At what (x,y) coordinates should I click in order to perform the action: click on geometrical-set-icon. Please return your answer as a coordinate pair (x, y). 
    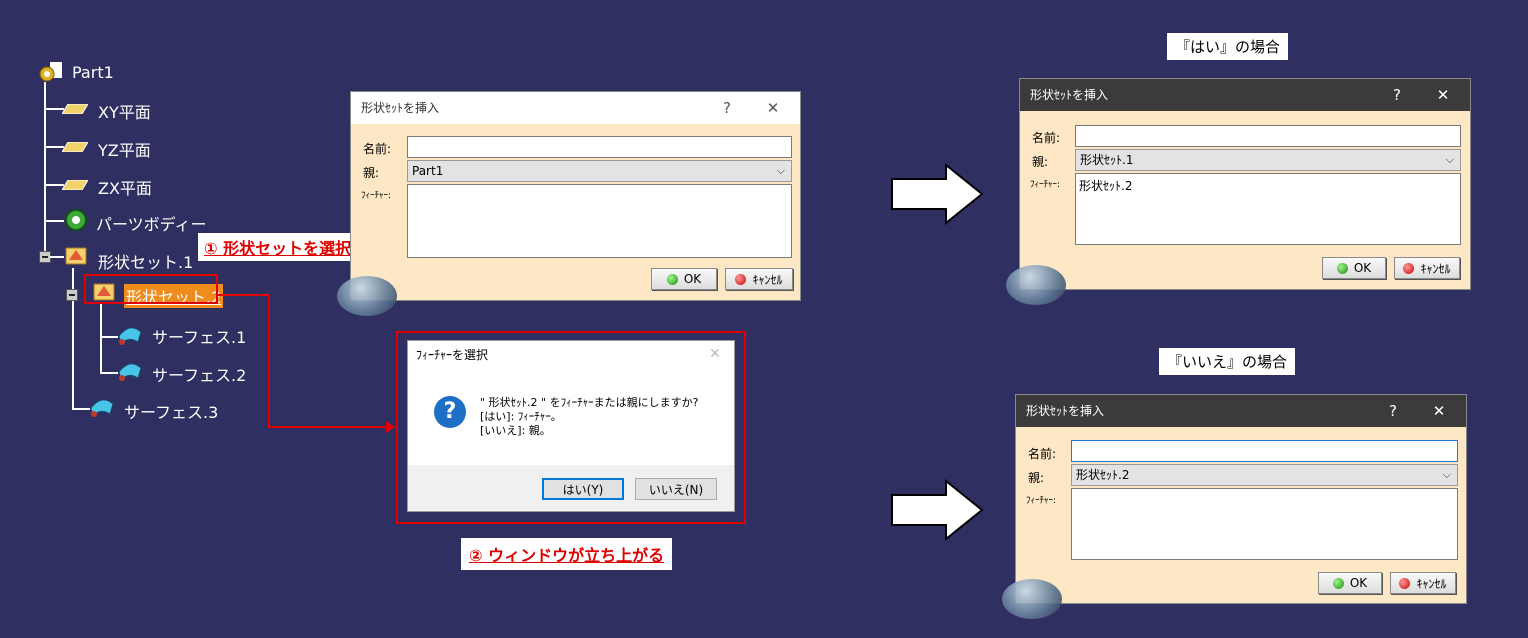
    Looking at the image, I should click on (77, 256).